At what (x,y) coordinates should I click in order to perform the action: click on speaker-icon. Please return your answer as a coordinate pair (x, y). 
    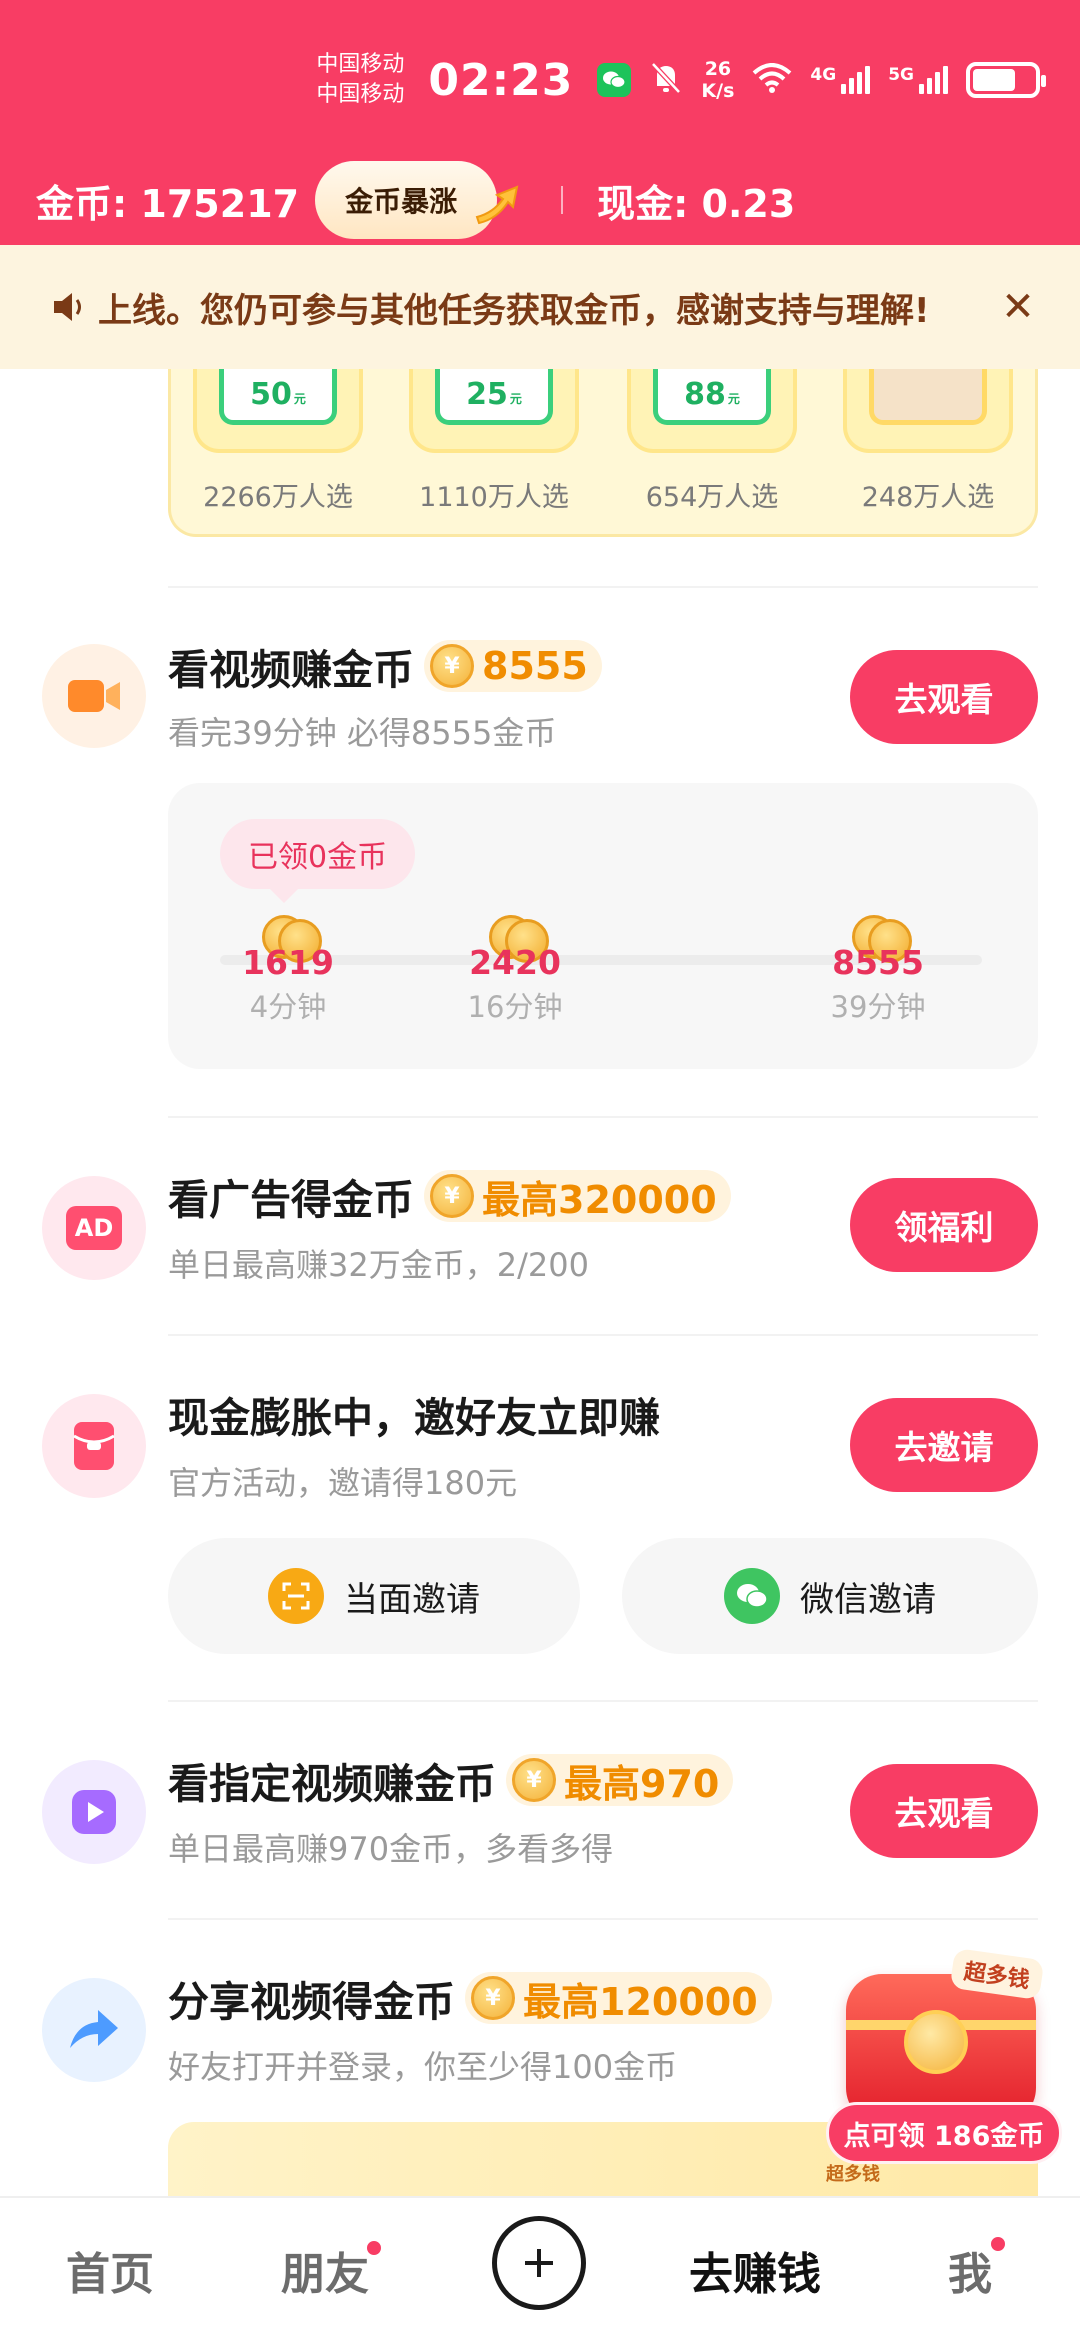
    Looking at the image, I should click on (67, 307).